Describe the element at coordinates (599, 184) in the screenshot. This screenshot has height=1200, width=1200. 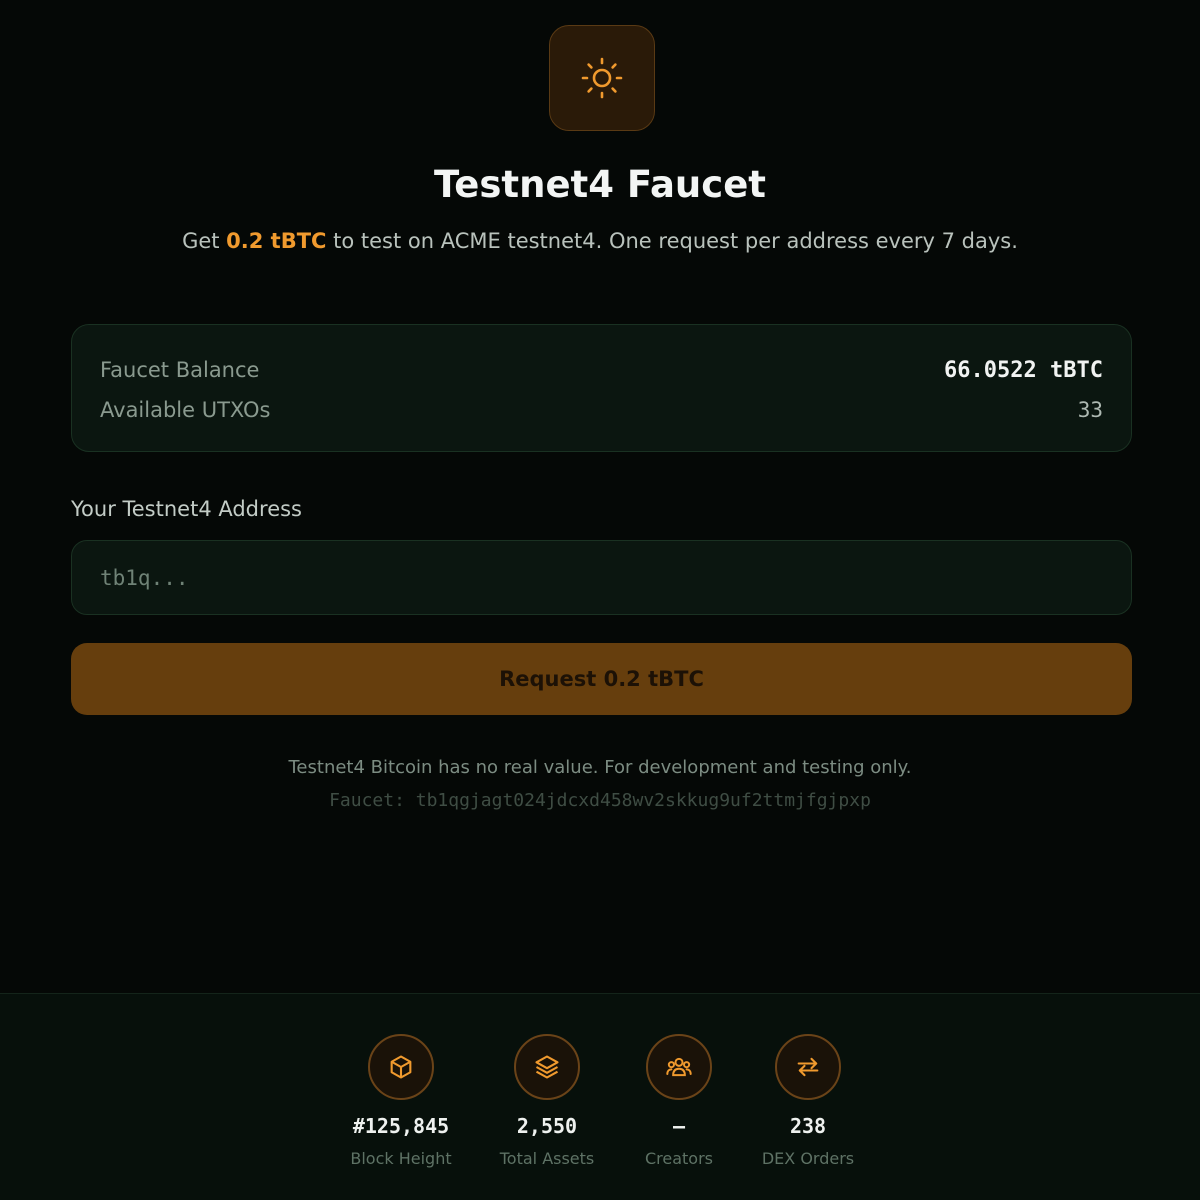
I see `page-title: Testnet4 Faucet` at that location.